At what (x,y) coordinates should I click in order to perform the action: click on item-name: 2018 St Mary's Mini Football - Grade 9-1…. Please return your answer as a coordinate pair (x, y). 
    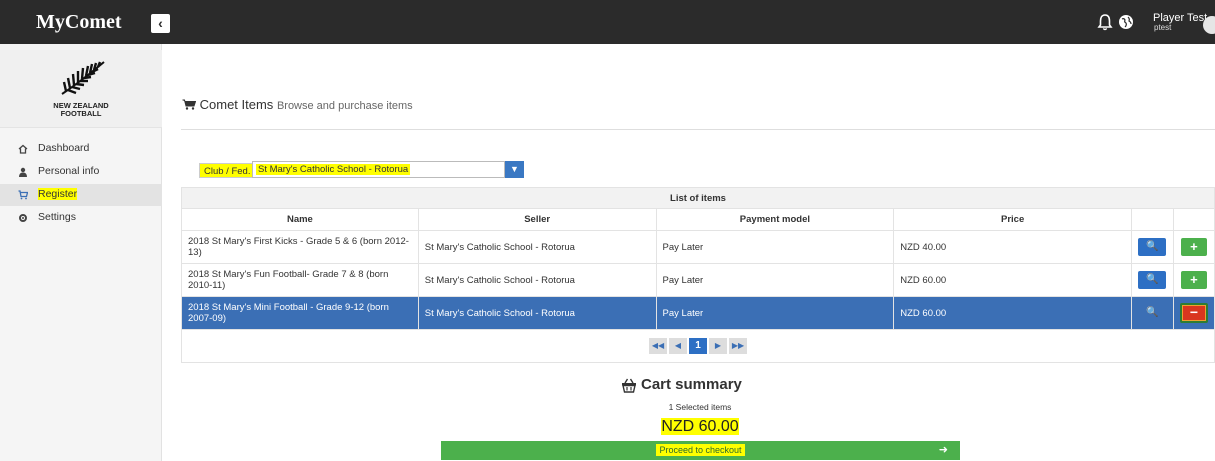
    Looking at the image, I should click on (300, 313).